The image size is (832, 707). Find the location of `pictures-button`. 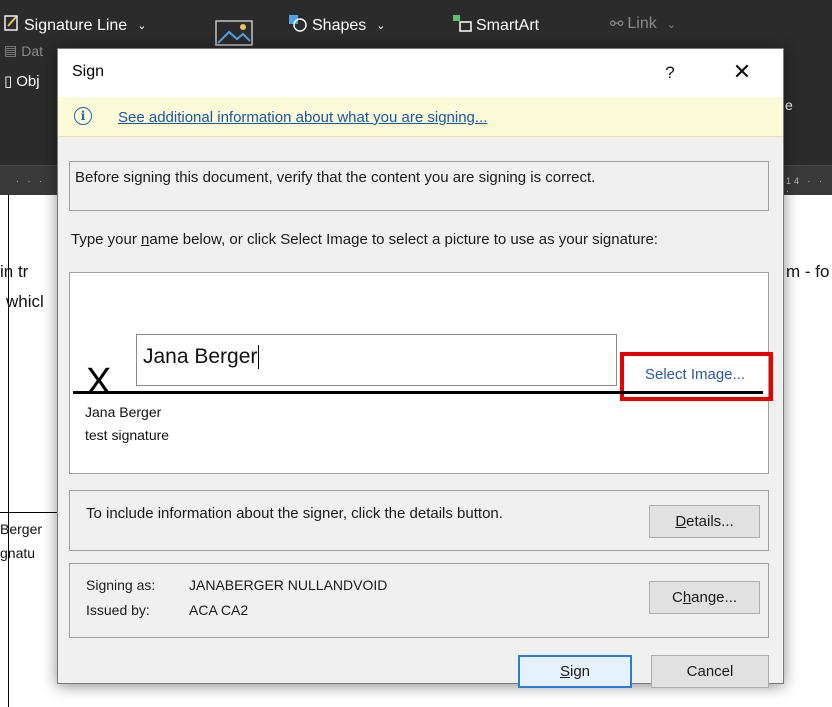

pictures-button is located at coordinates (234, 35).